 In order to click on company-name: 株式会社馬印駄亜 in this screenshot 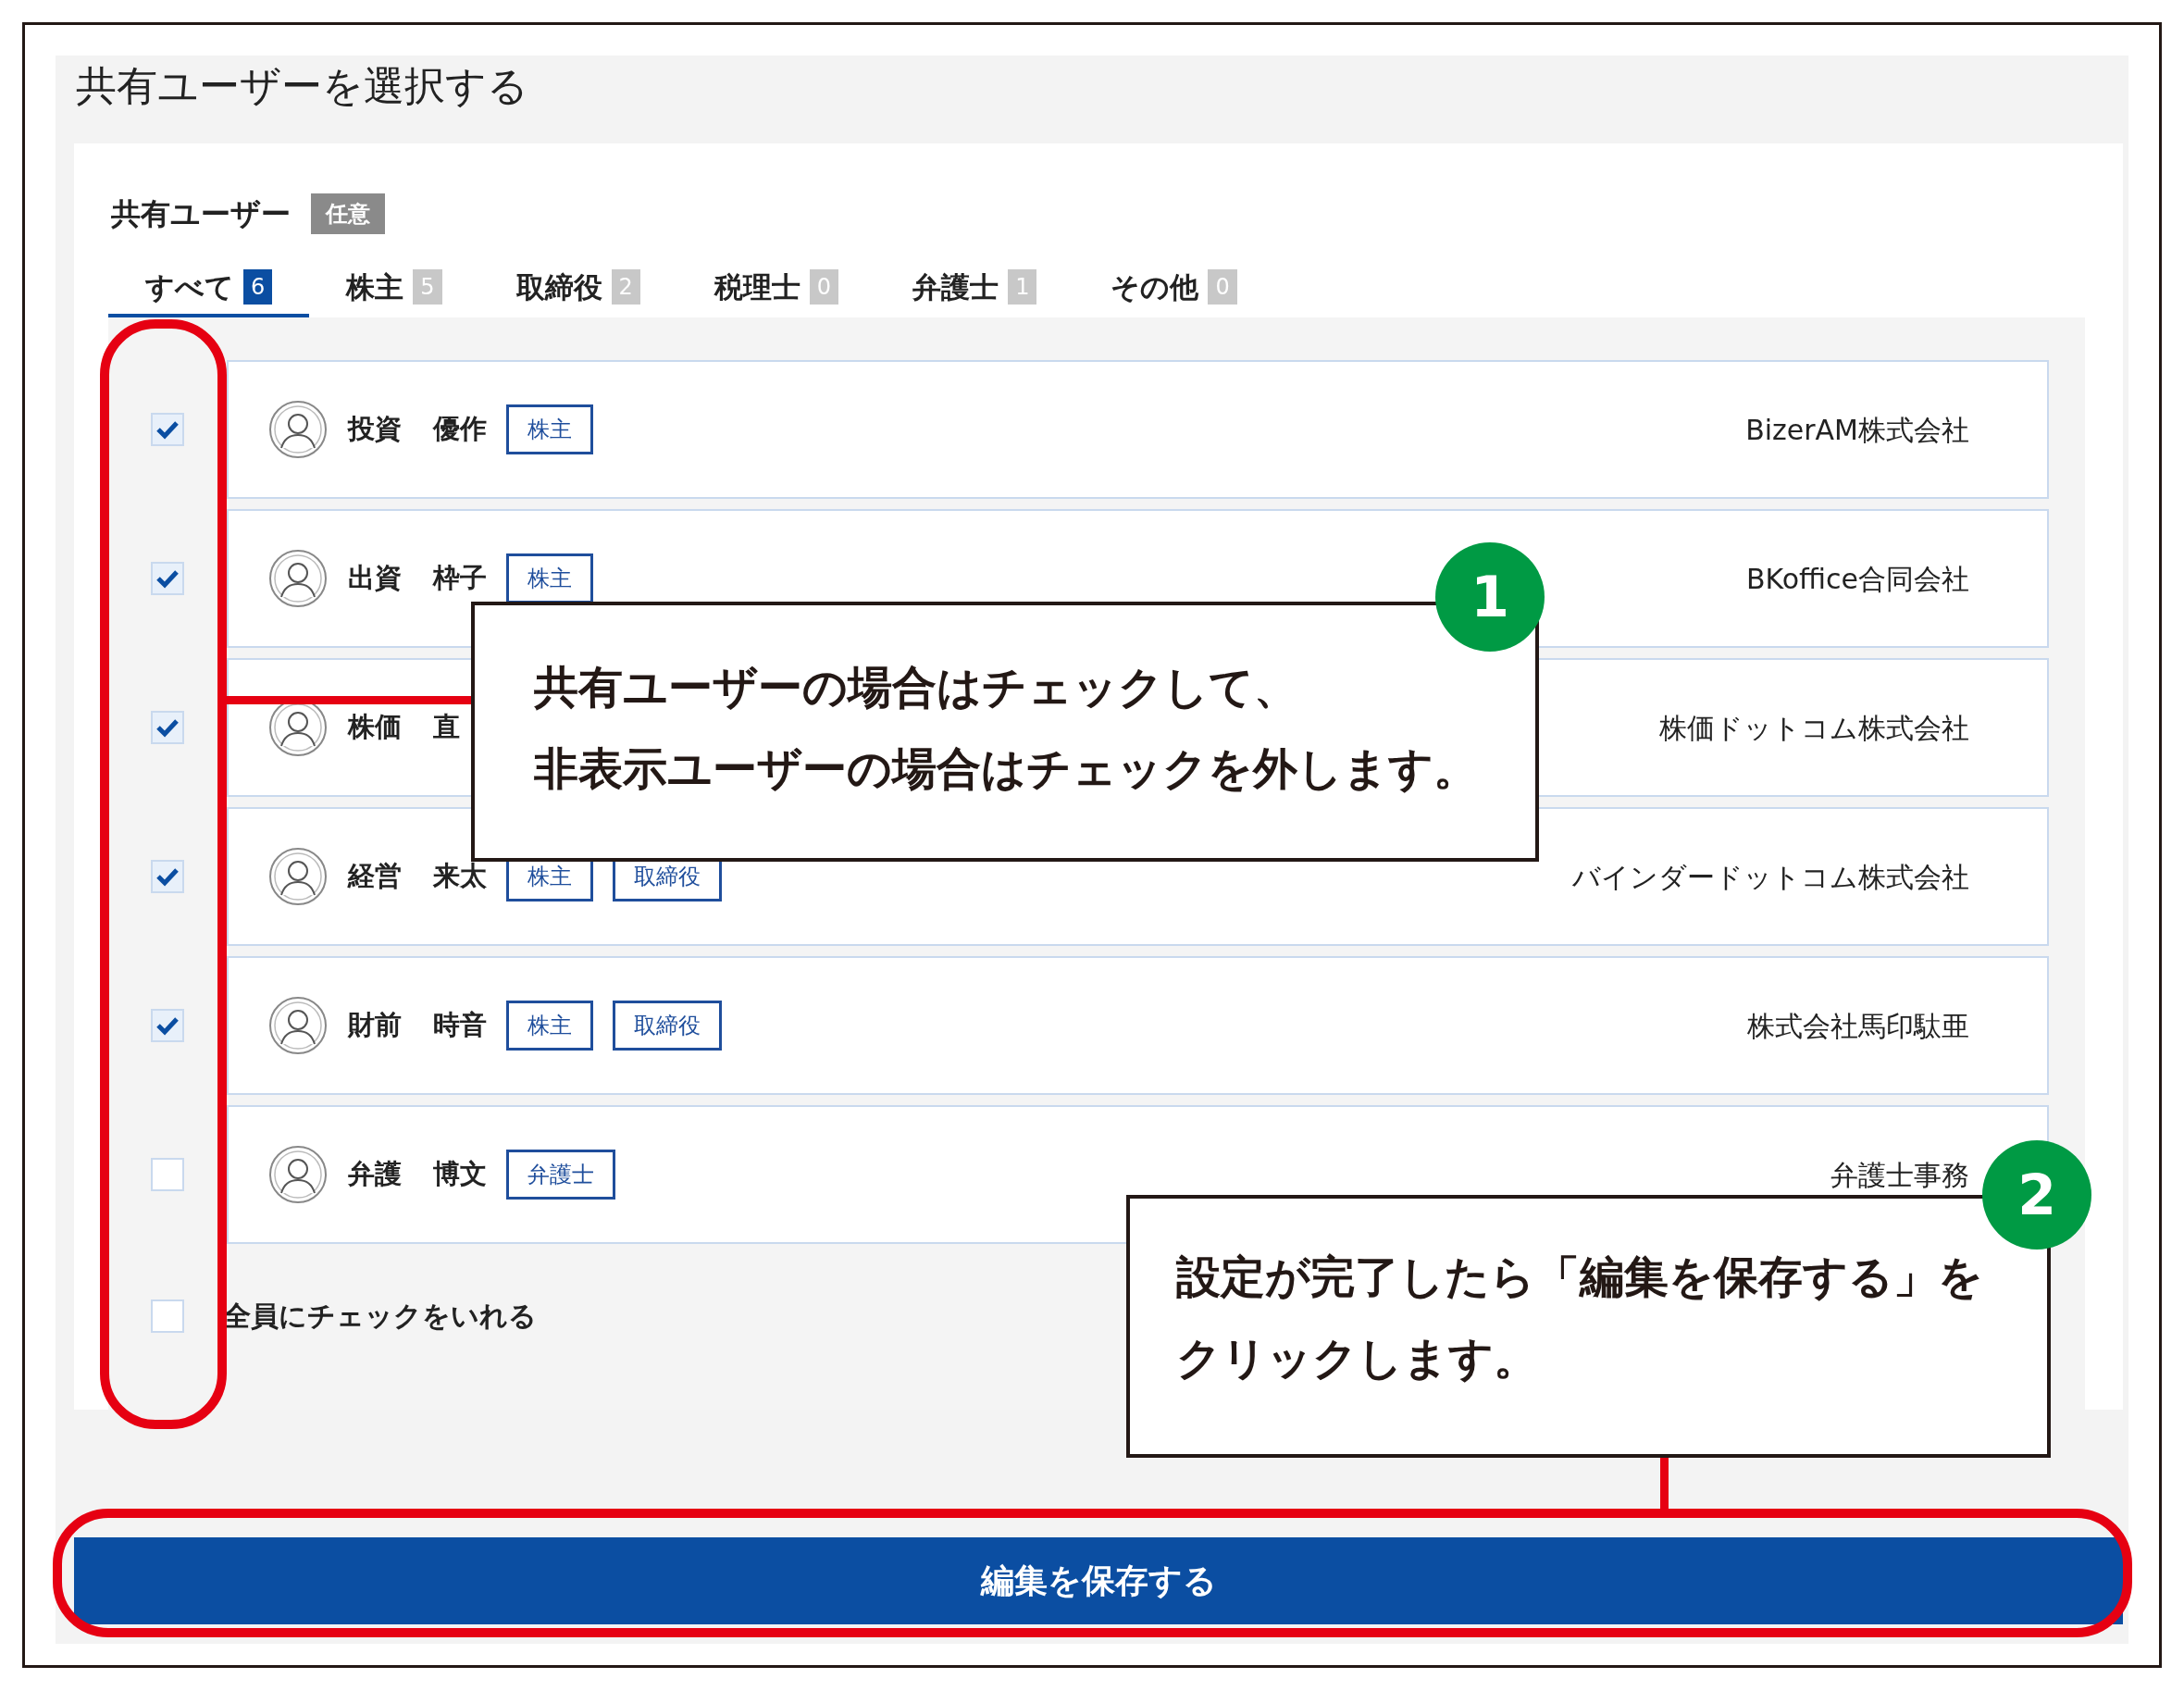, I will do `click(1858, 1026)`.